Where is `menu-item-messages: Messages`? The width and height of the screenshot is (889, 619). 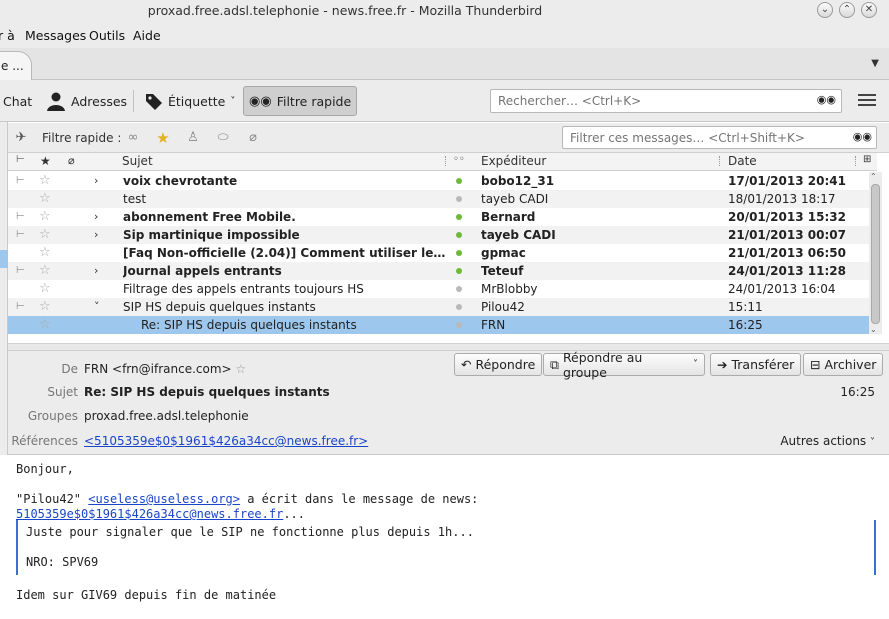 menu-item-messages: Messages is located at coordinates (55, 35).